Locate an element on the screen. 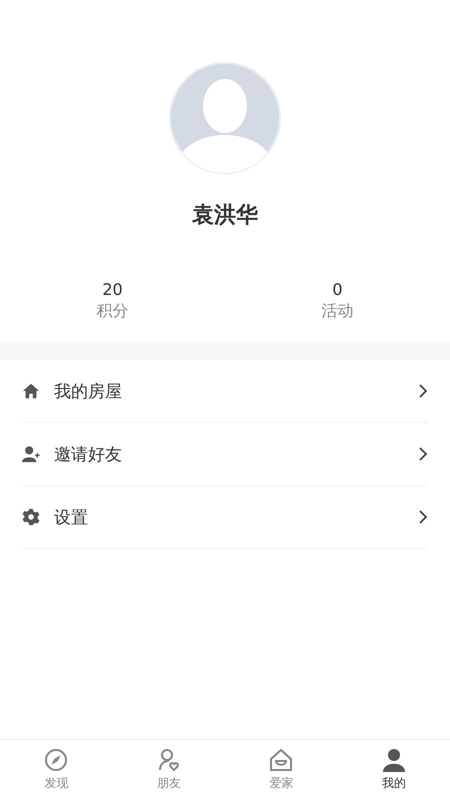  house-icon is located at coordinates (281, 760).